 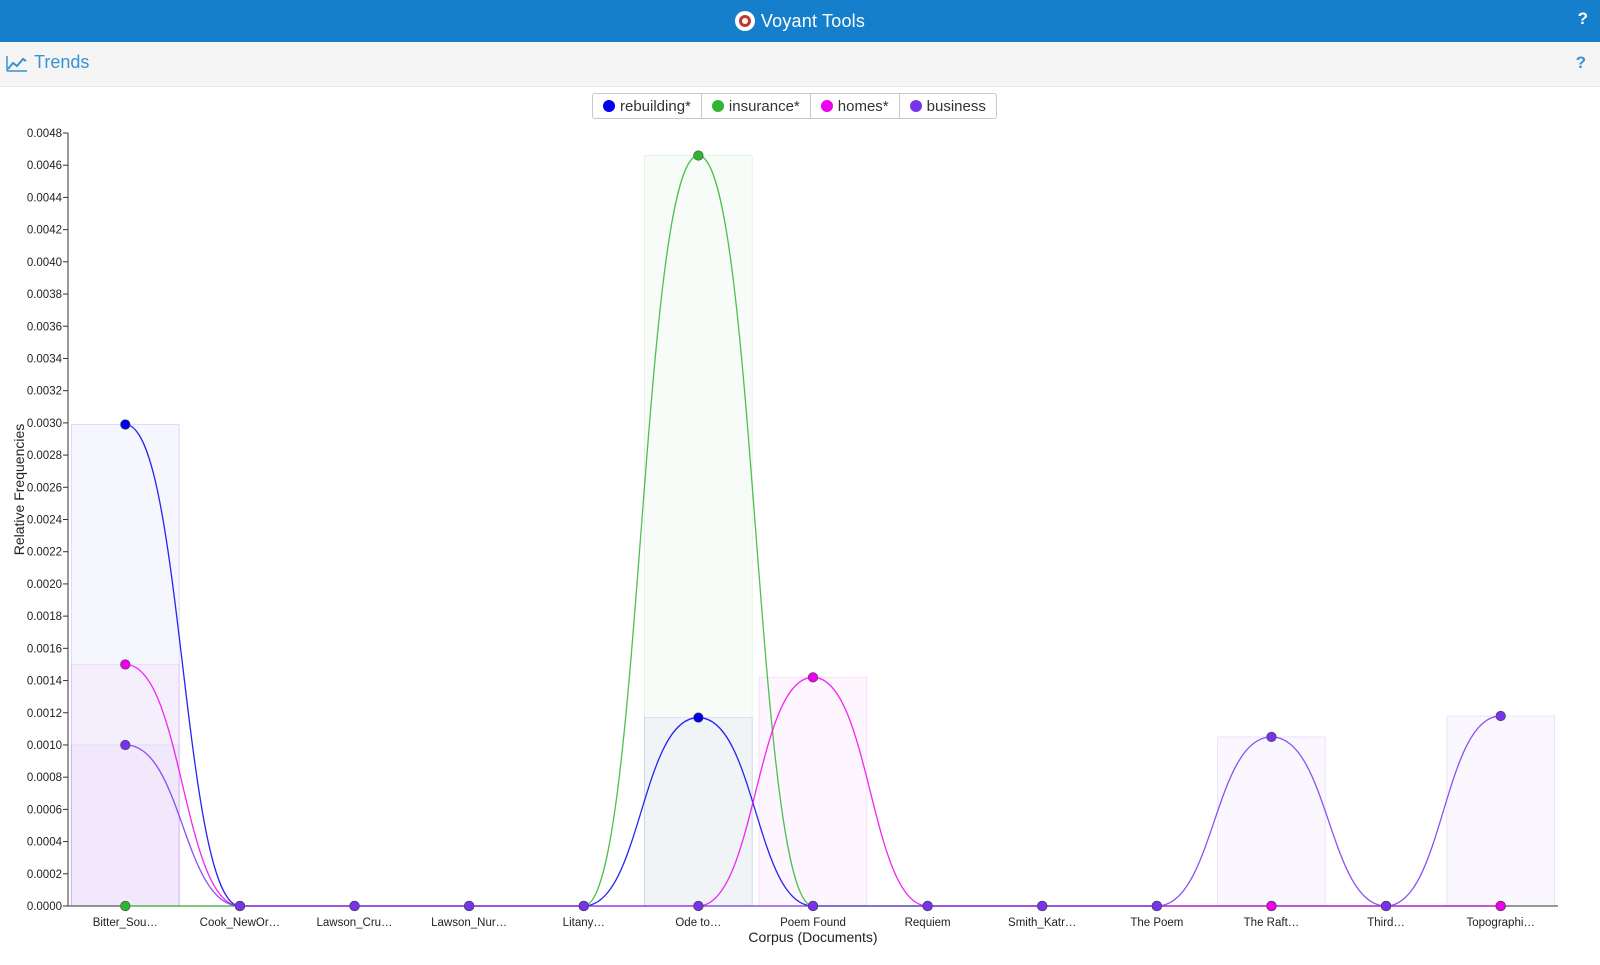 I want to click on y-tick-label: 0.0038, so click(x=44, y=295).